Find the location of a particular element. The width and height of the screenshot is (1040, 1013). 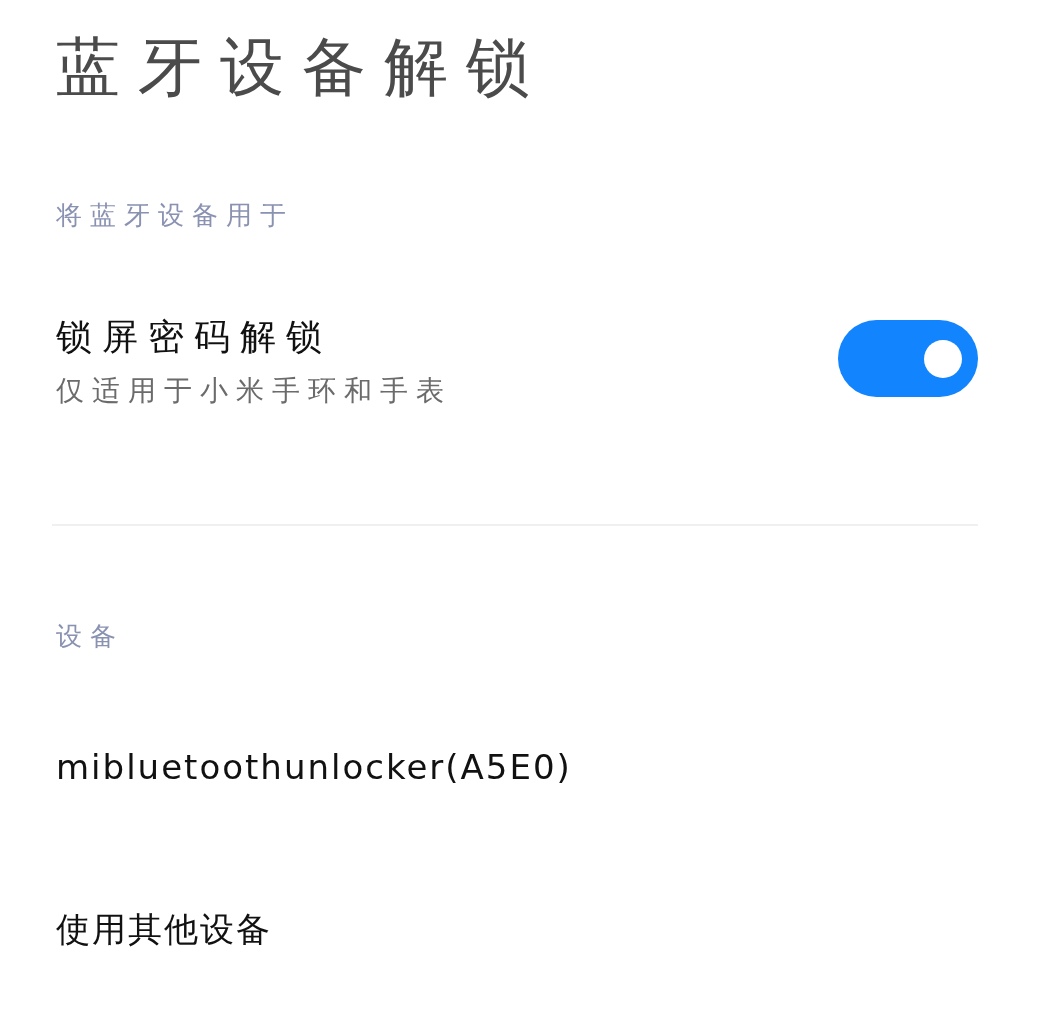

section-header: 将蓝牙设备用于 is located at coordinates (175, 215).